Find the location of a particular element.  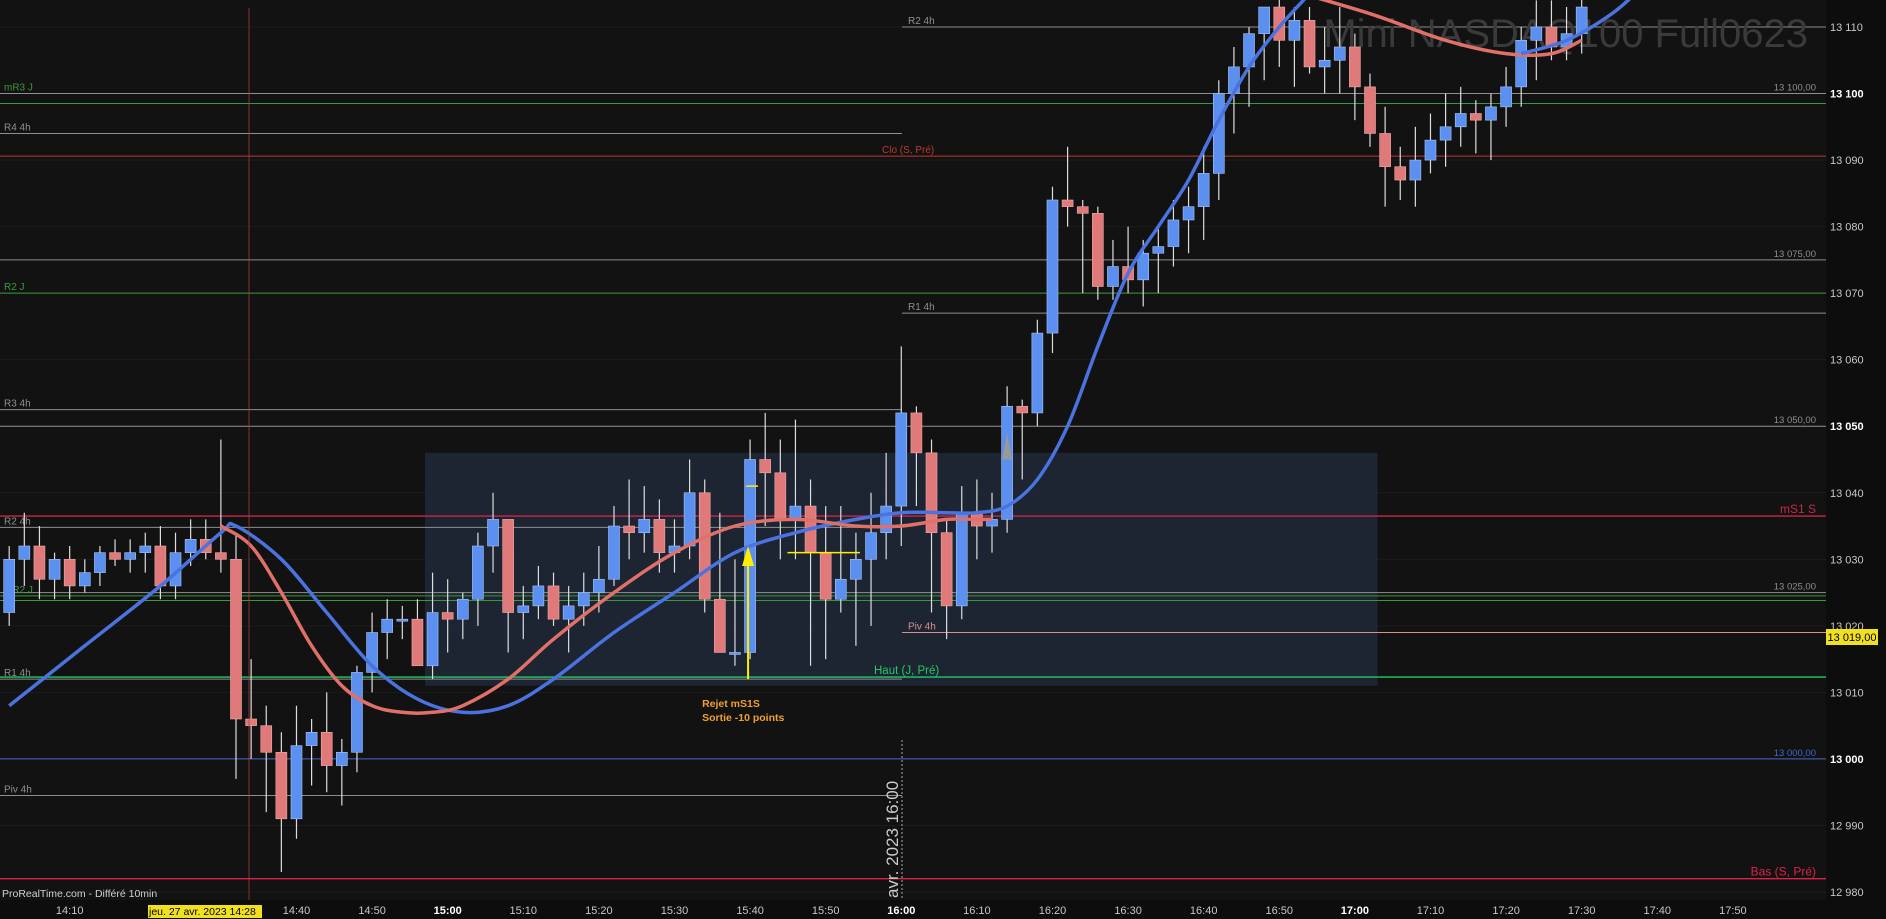

price-tick: 13 090 is located at coordinates (1847, 161).